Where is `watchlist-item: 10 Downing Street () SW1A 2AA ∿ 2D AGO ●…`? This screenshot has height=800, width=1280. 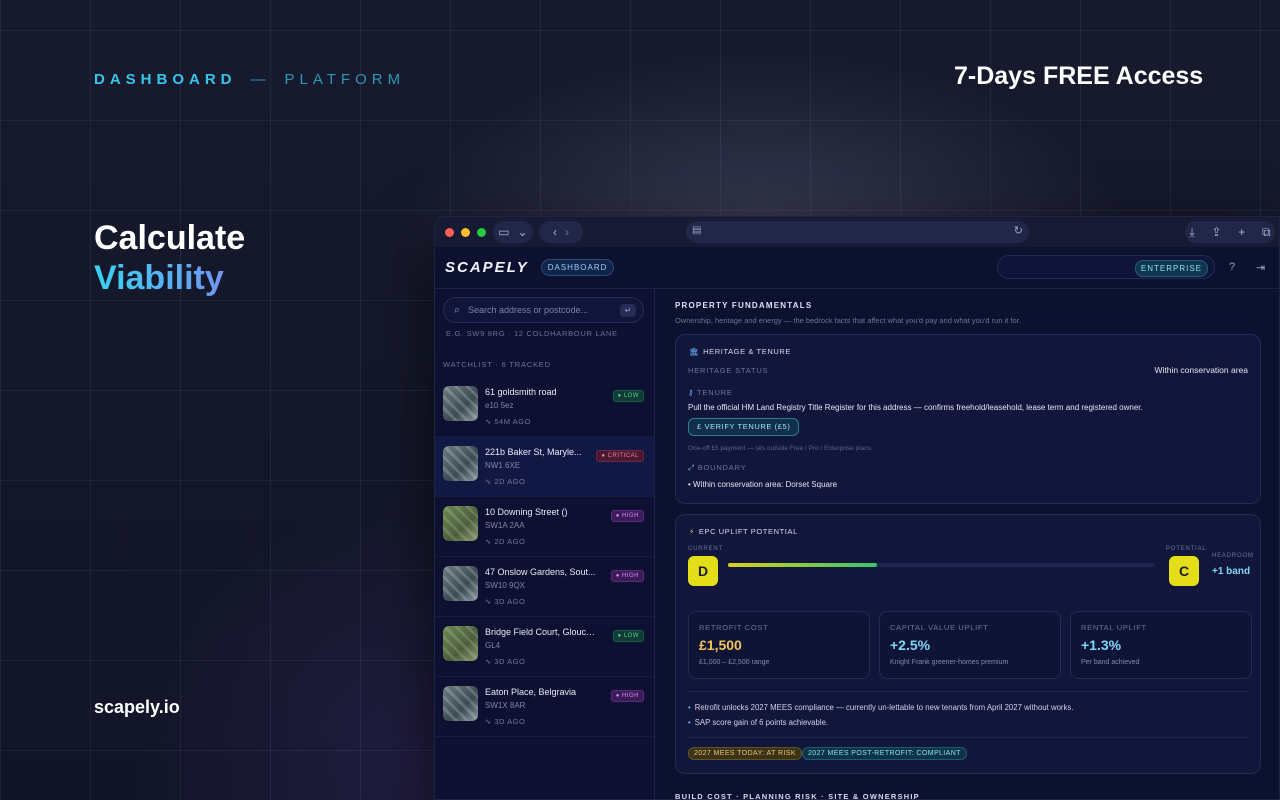 watchlist-item: 10 Downing Street () SW1A 2AA ∿ 2D AGO ●… is located at coordinates (544, 527).